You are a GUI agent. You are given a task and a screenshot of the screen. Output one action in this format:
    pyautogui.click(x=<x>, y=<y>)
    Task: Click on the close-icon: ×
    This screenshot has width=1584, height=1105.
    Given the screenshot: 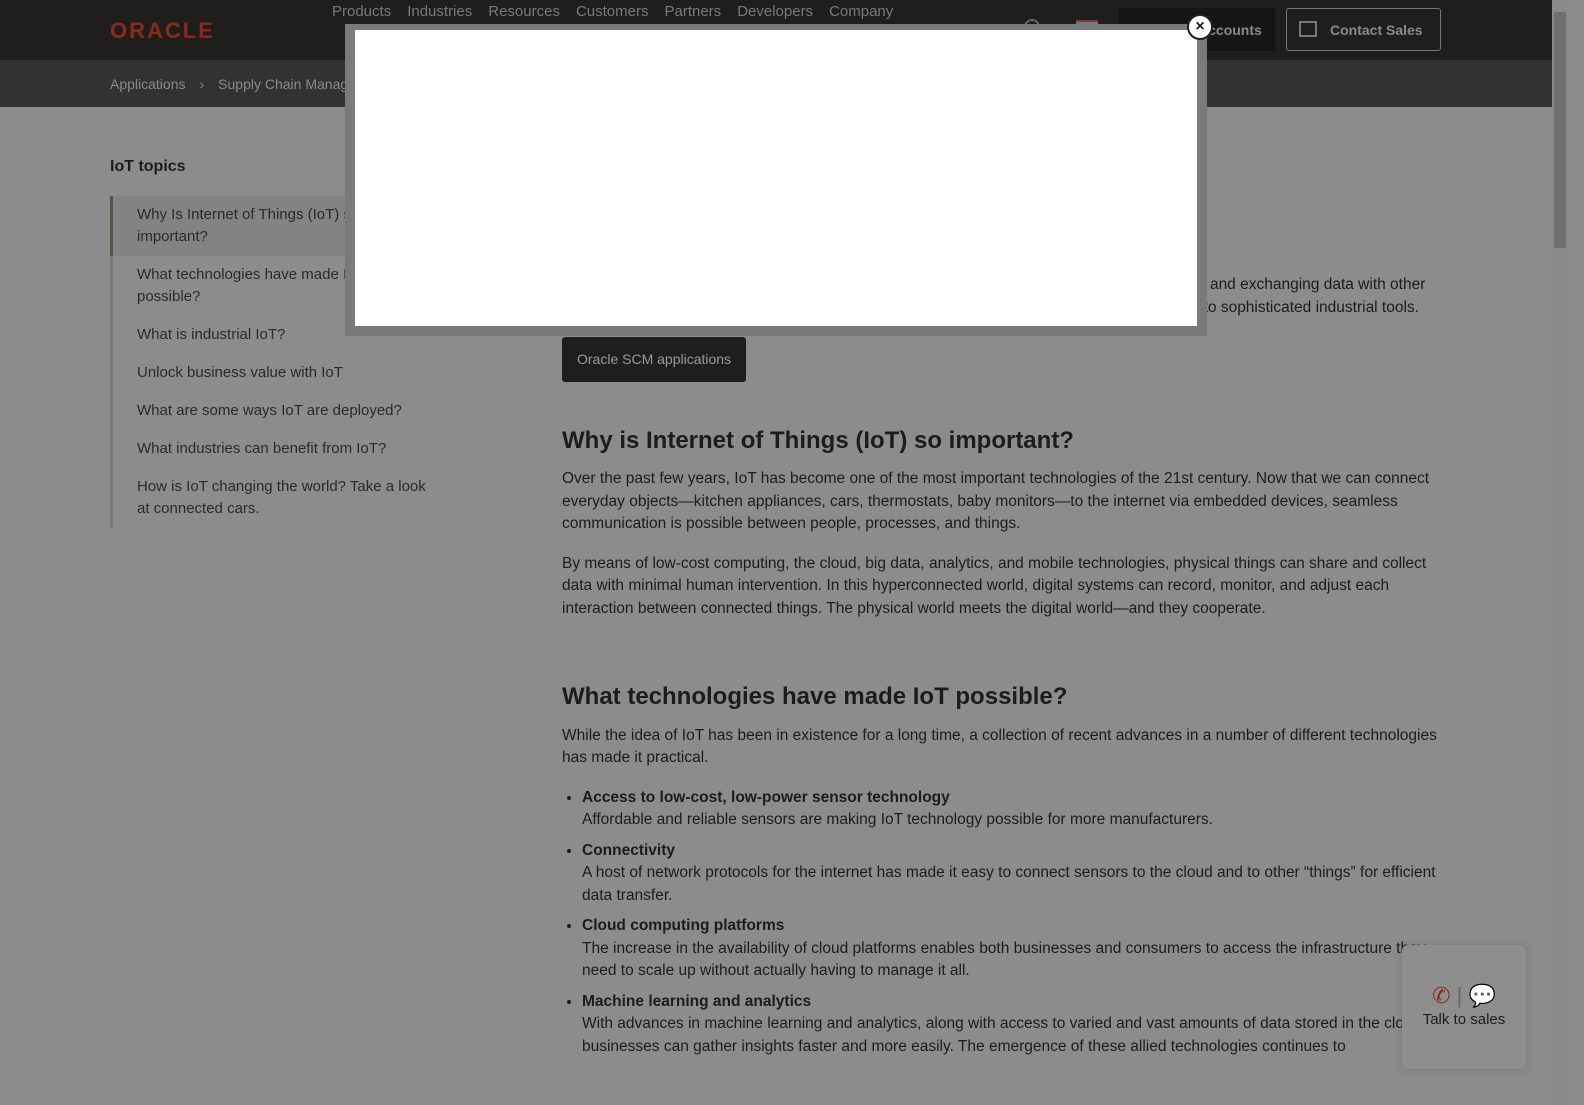 What is the action you would take?
    pyautogui.click(x=1200, y=27)
    